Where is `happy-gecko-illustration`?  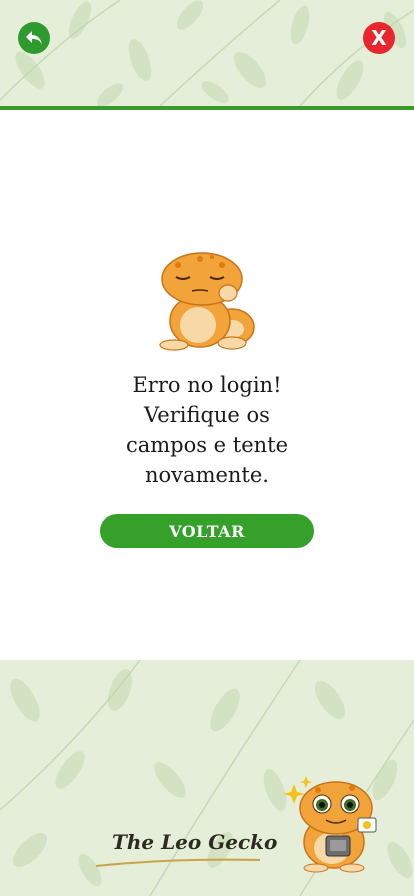
happy-gecko-illustration is located at coordinates (330, 824).